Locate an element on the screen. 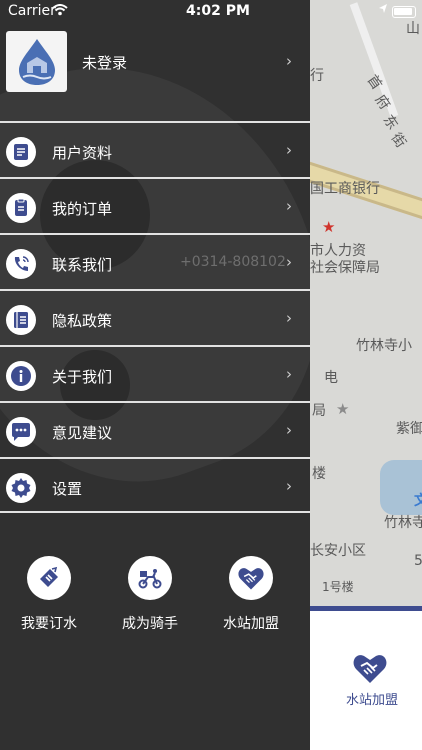 The width and height of the screenshot is (422, 750). order-water-icon is located at coordinates (49, 578).